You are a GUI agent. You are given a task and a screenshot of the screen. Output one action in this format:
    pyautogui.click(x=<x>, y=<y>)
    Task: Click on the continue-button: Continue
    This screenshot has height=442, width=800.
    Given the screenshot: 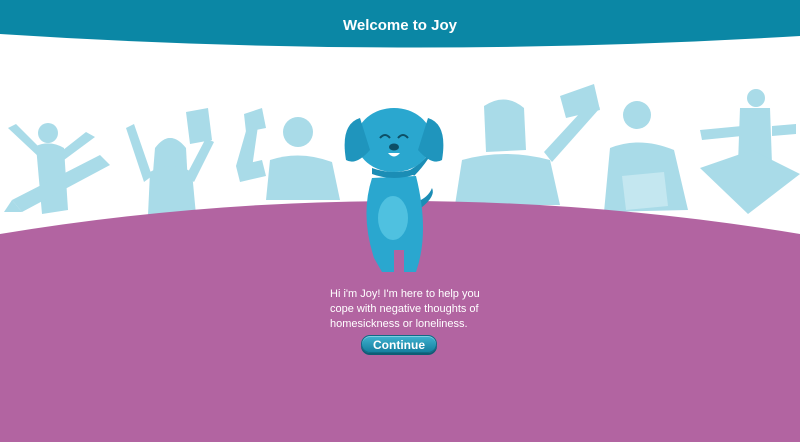 What is the action you would take?
    pyautogui.click(x=399, y=344)
    